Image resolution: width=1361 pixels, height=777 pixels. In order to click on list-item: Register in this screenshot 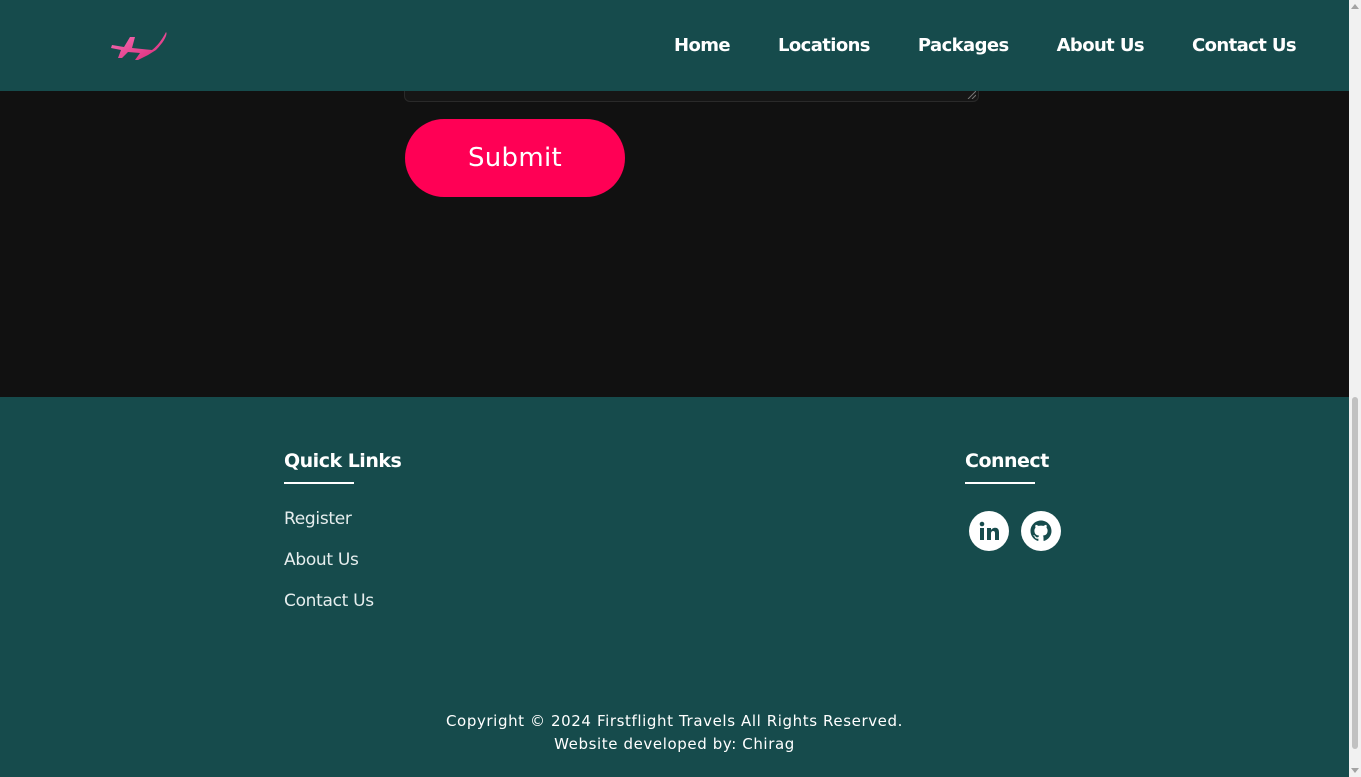, I will do `click(329, 529)`.